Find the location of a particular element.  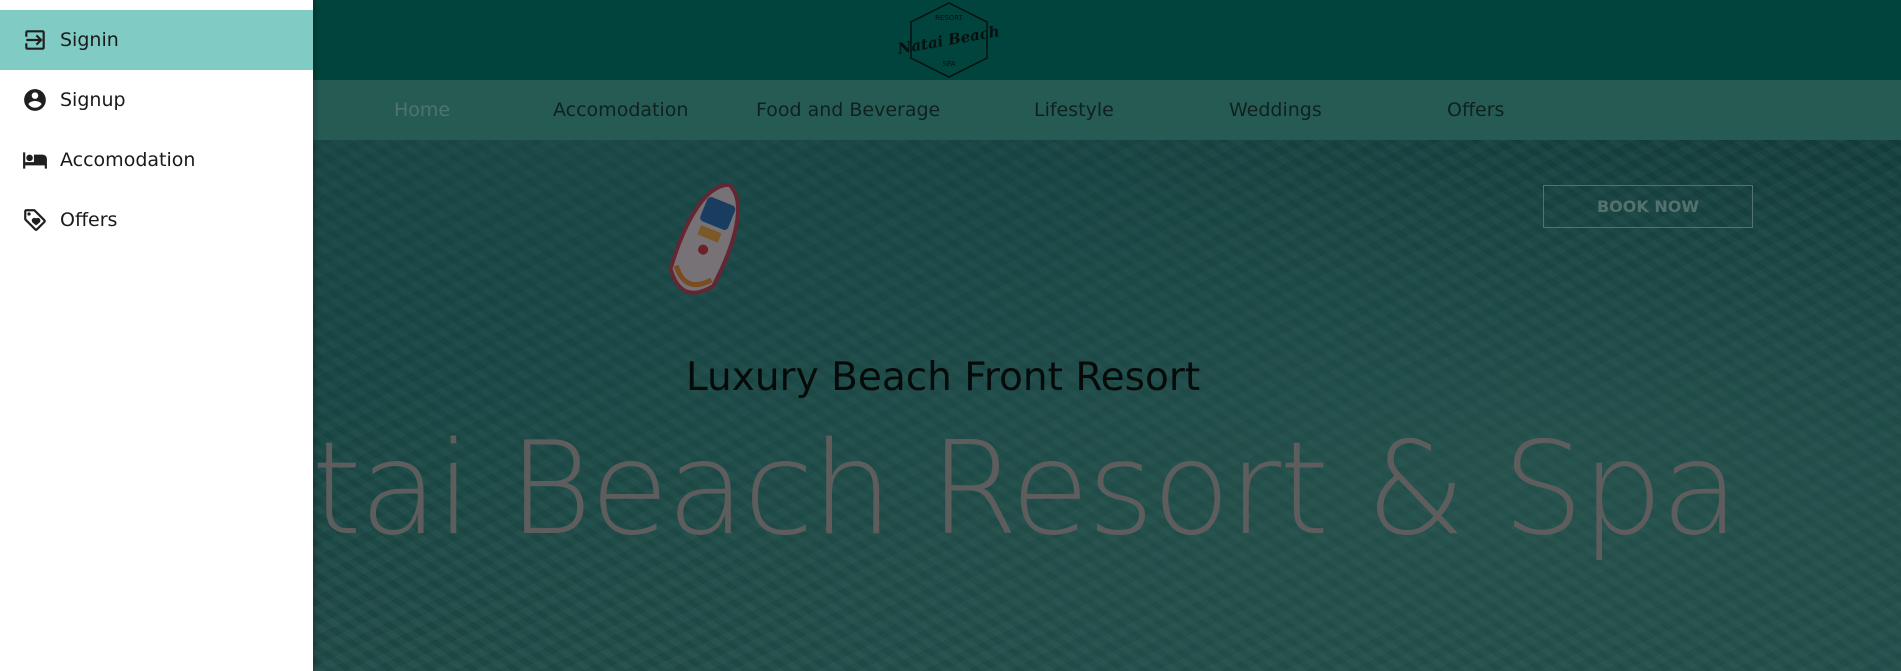

drawer-item-label: Signup is located at coordinates (93, 100).